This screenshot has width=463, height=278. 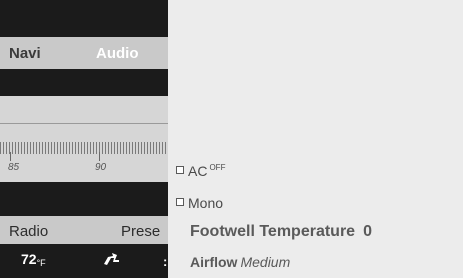 I want to click on presets-button: Prese, so click(x=140, y=231).